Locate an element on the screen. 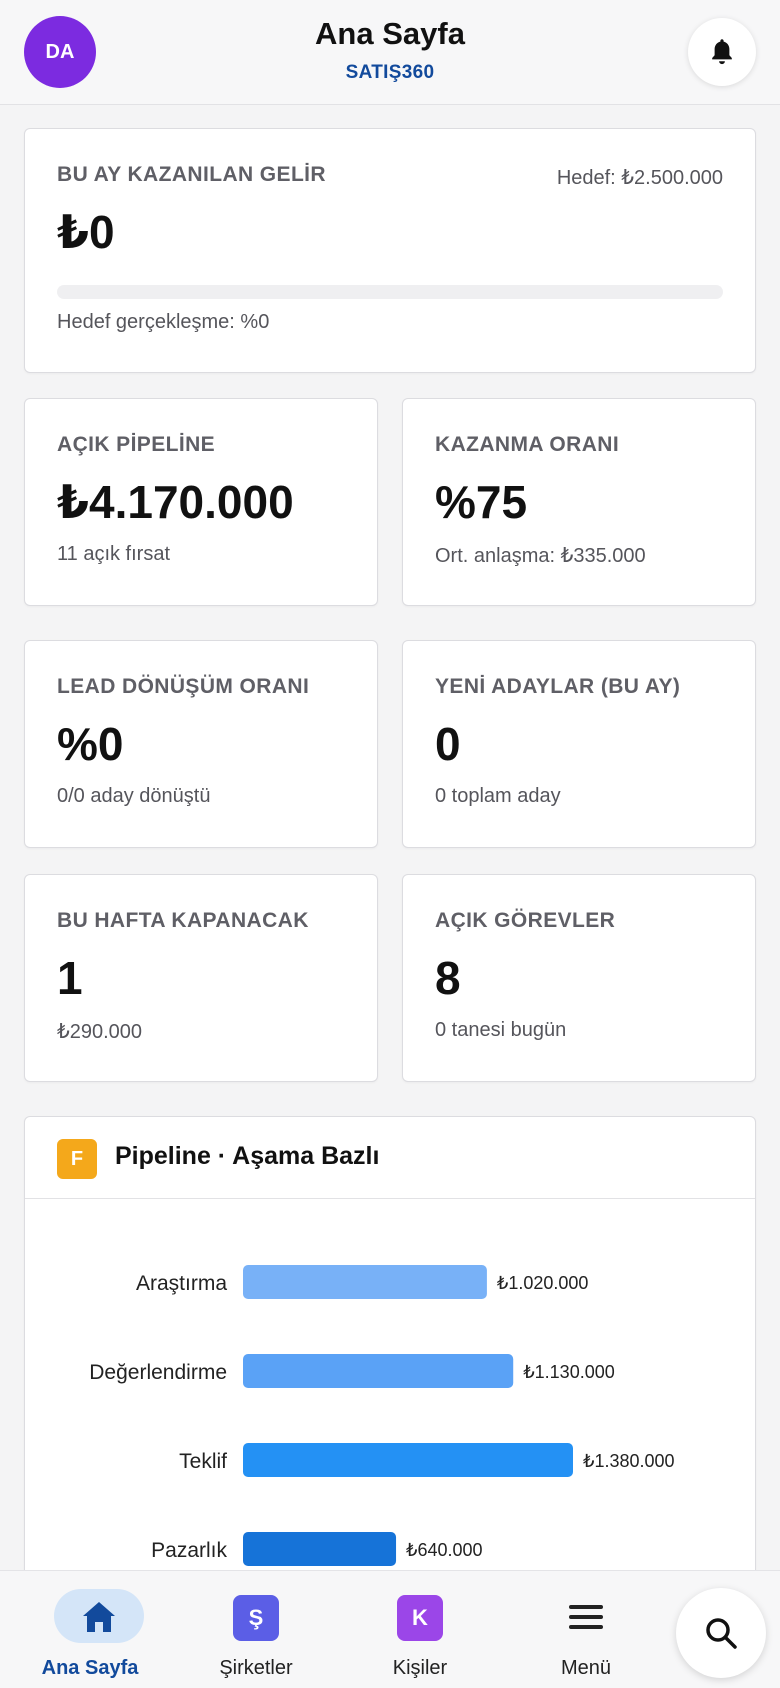 Image resolution: width=780 pixels, height=1688 pixels. nav-label: Ana Sayfa is located at coordinates (90, 1668).